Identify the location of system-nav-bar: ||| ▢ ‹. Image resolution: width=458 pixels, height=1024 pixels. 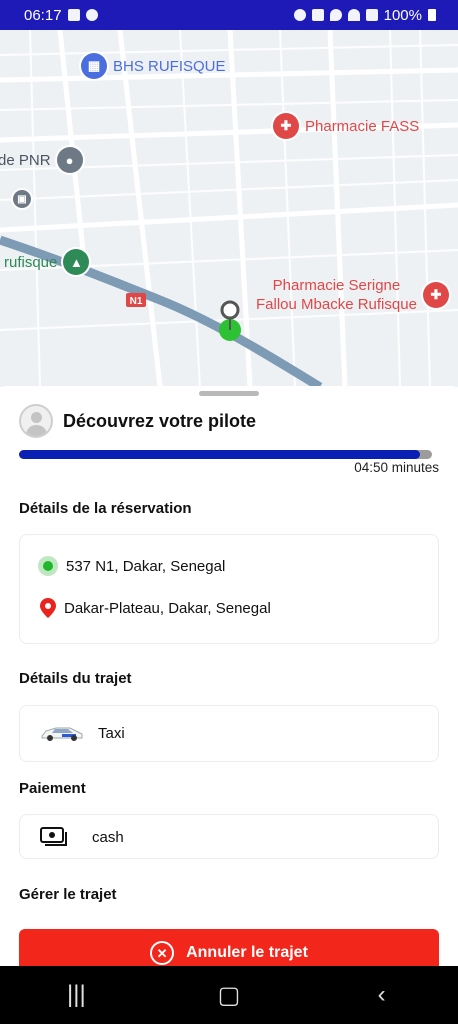
(229, 995).